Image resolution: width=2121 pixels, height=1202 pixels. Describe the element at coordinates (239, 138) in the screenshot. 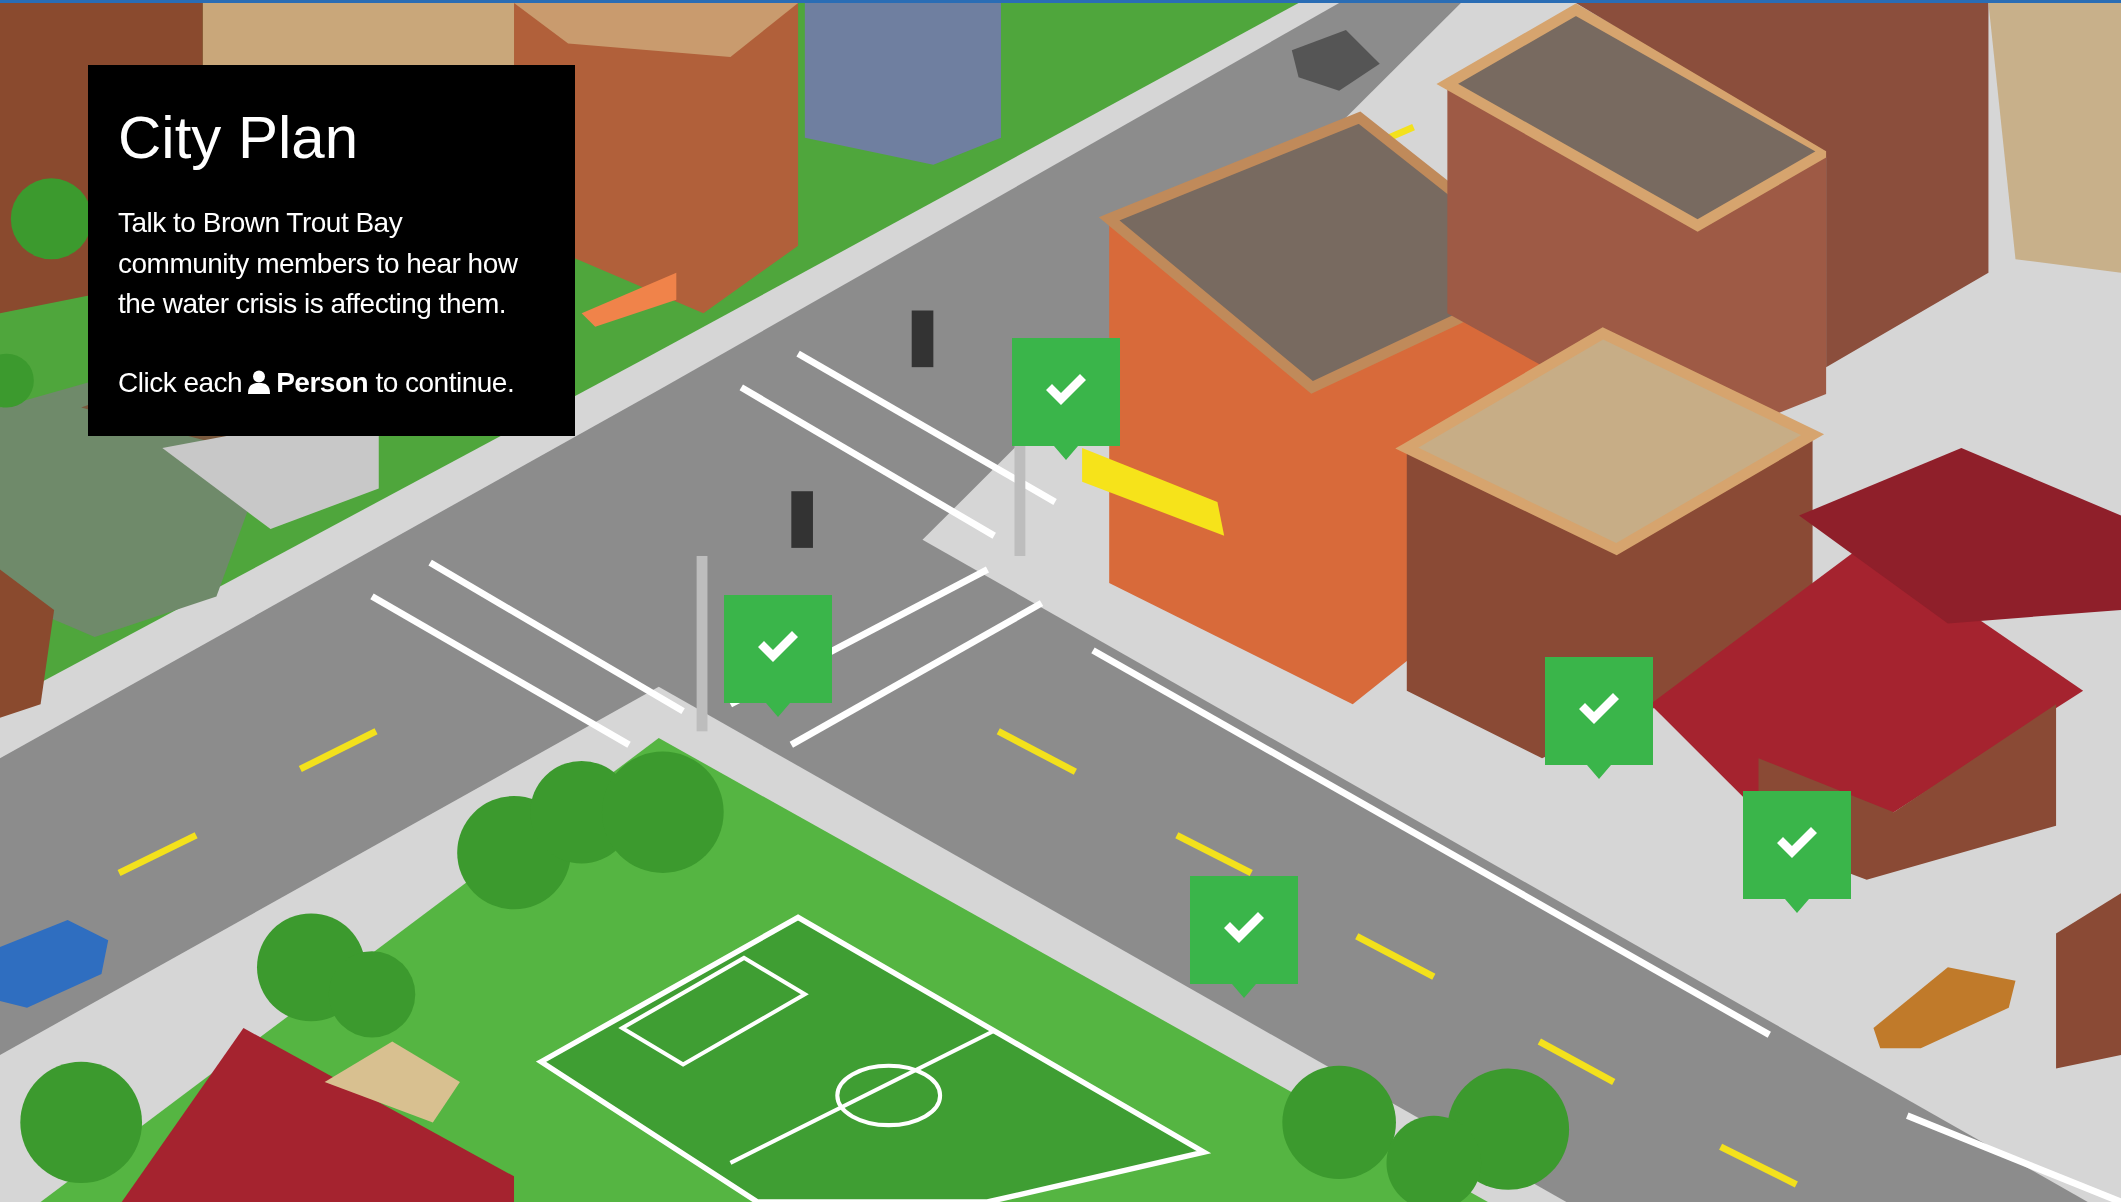

I see `panel-title: City Plan` at that location.